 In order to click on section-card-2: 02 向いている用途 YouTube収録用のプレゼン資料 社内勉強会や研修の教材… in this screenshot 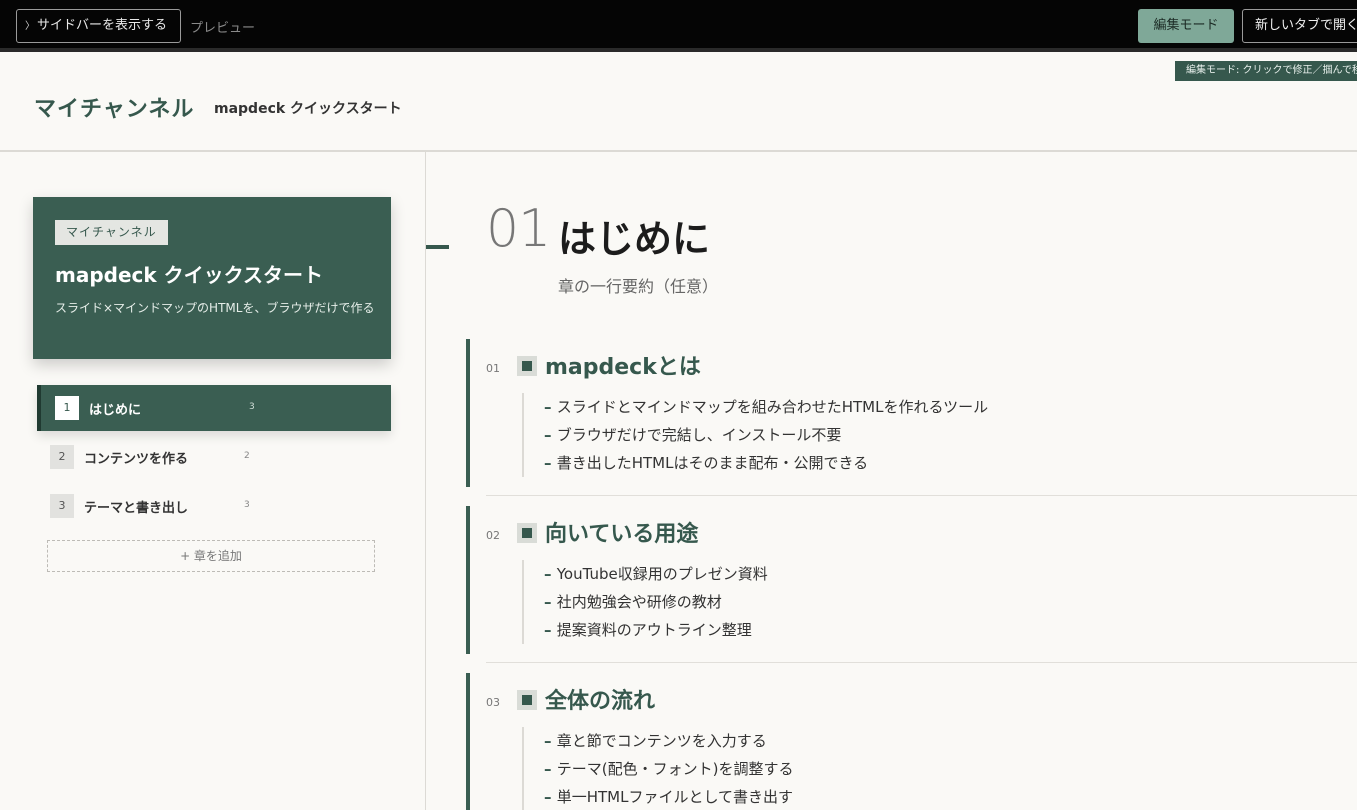, I will do `click(911, 580)`.